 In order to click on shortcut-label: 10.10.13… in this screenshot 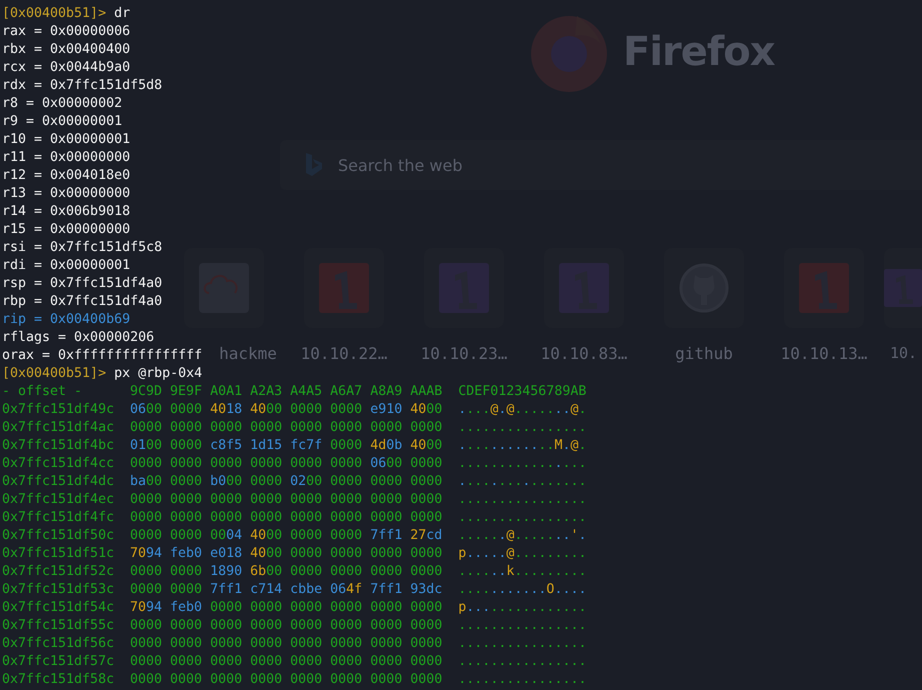, I will do `click(824, 353)`.